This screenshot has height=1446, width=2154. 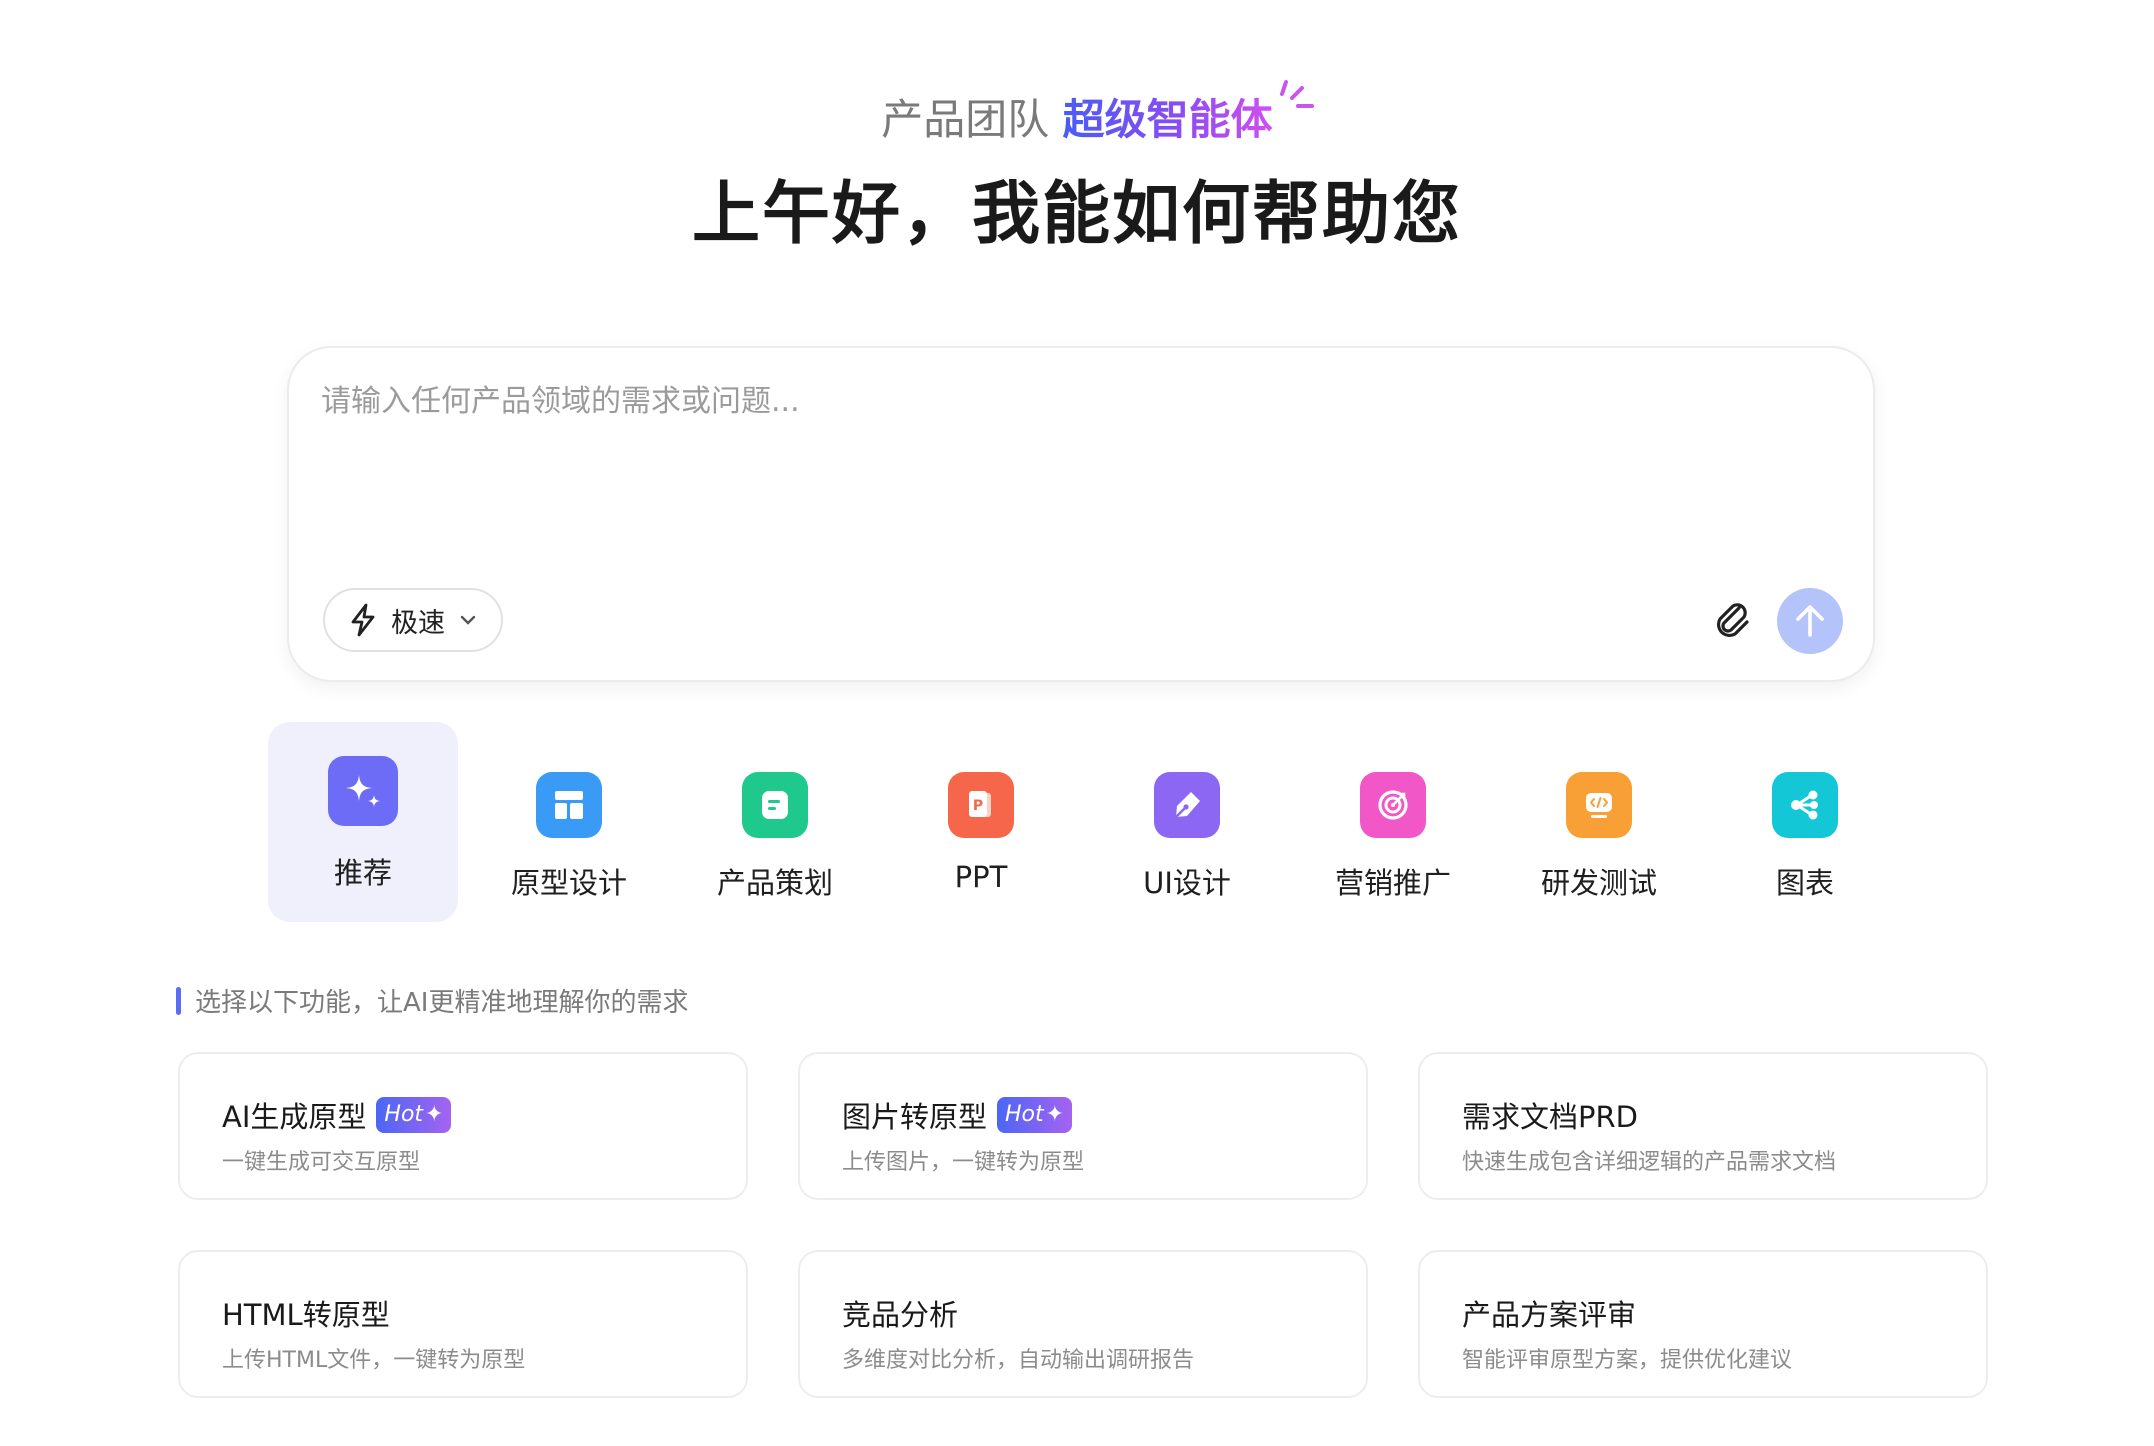 I want to click on send-button, so click(x=1810, y=621).